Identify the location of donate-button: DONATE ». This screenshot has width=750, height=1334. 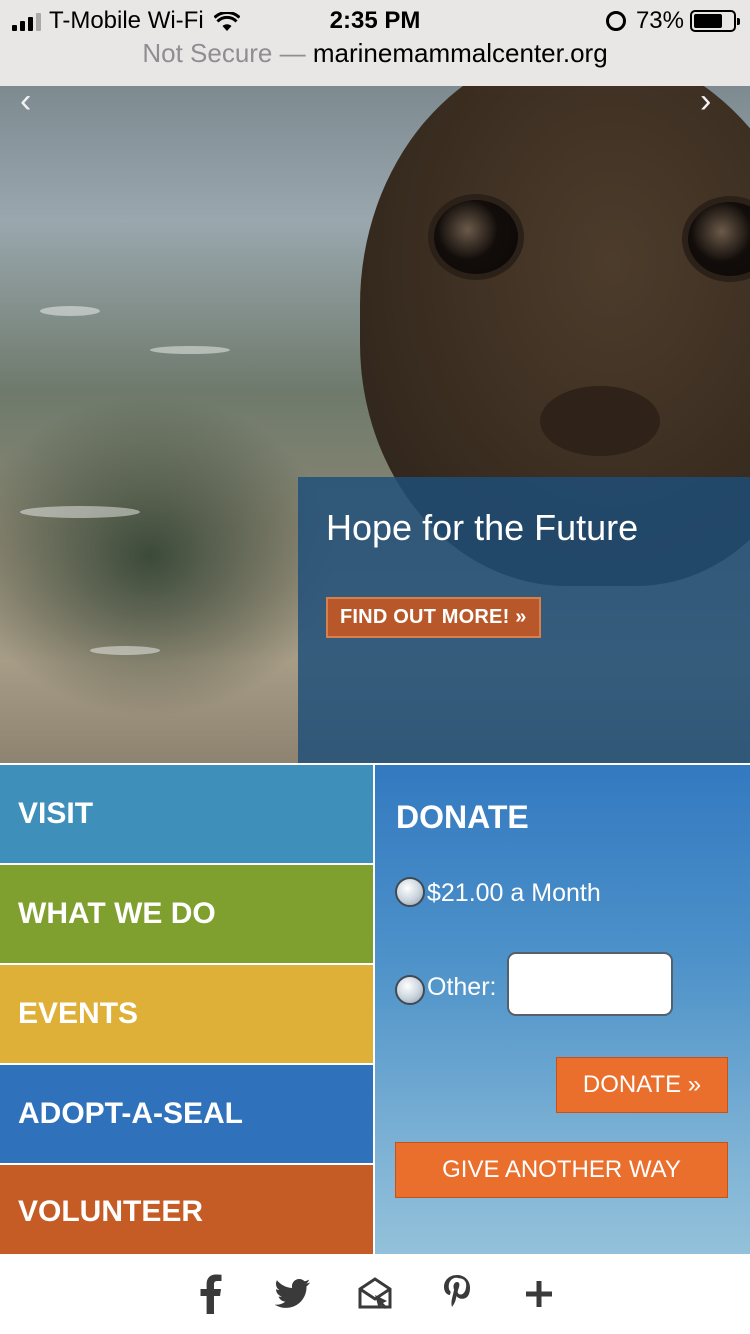
(642, 1085).